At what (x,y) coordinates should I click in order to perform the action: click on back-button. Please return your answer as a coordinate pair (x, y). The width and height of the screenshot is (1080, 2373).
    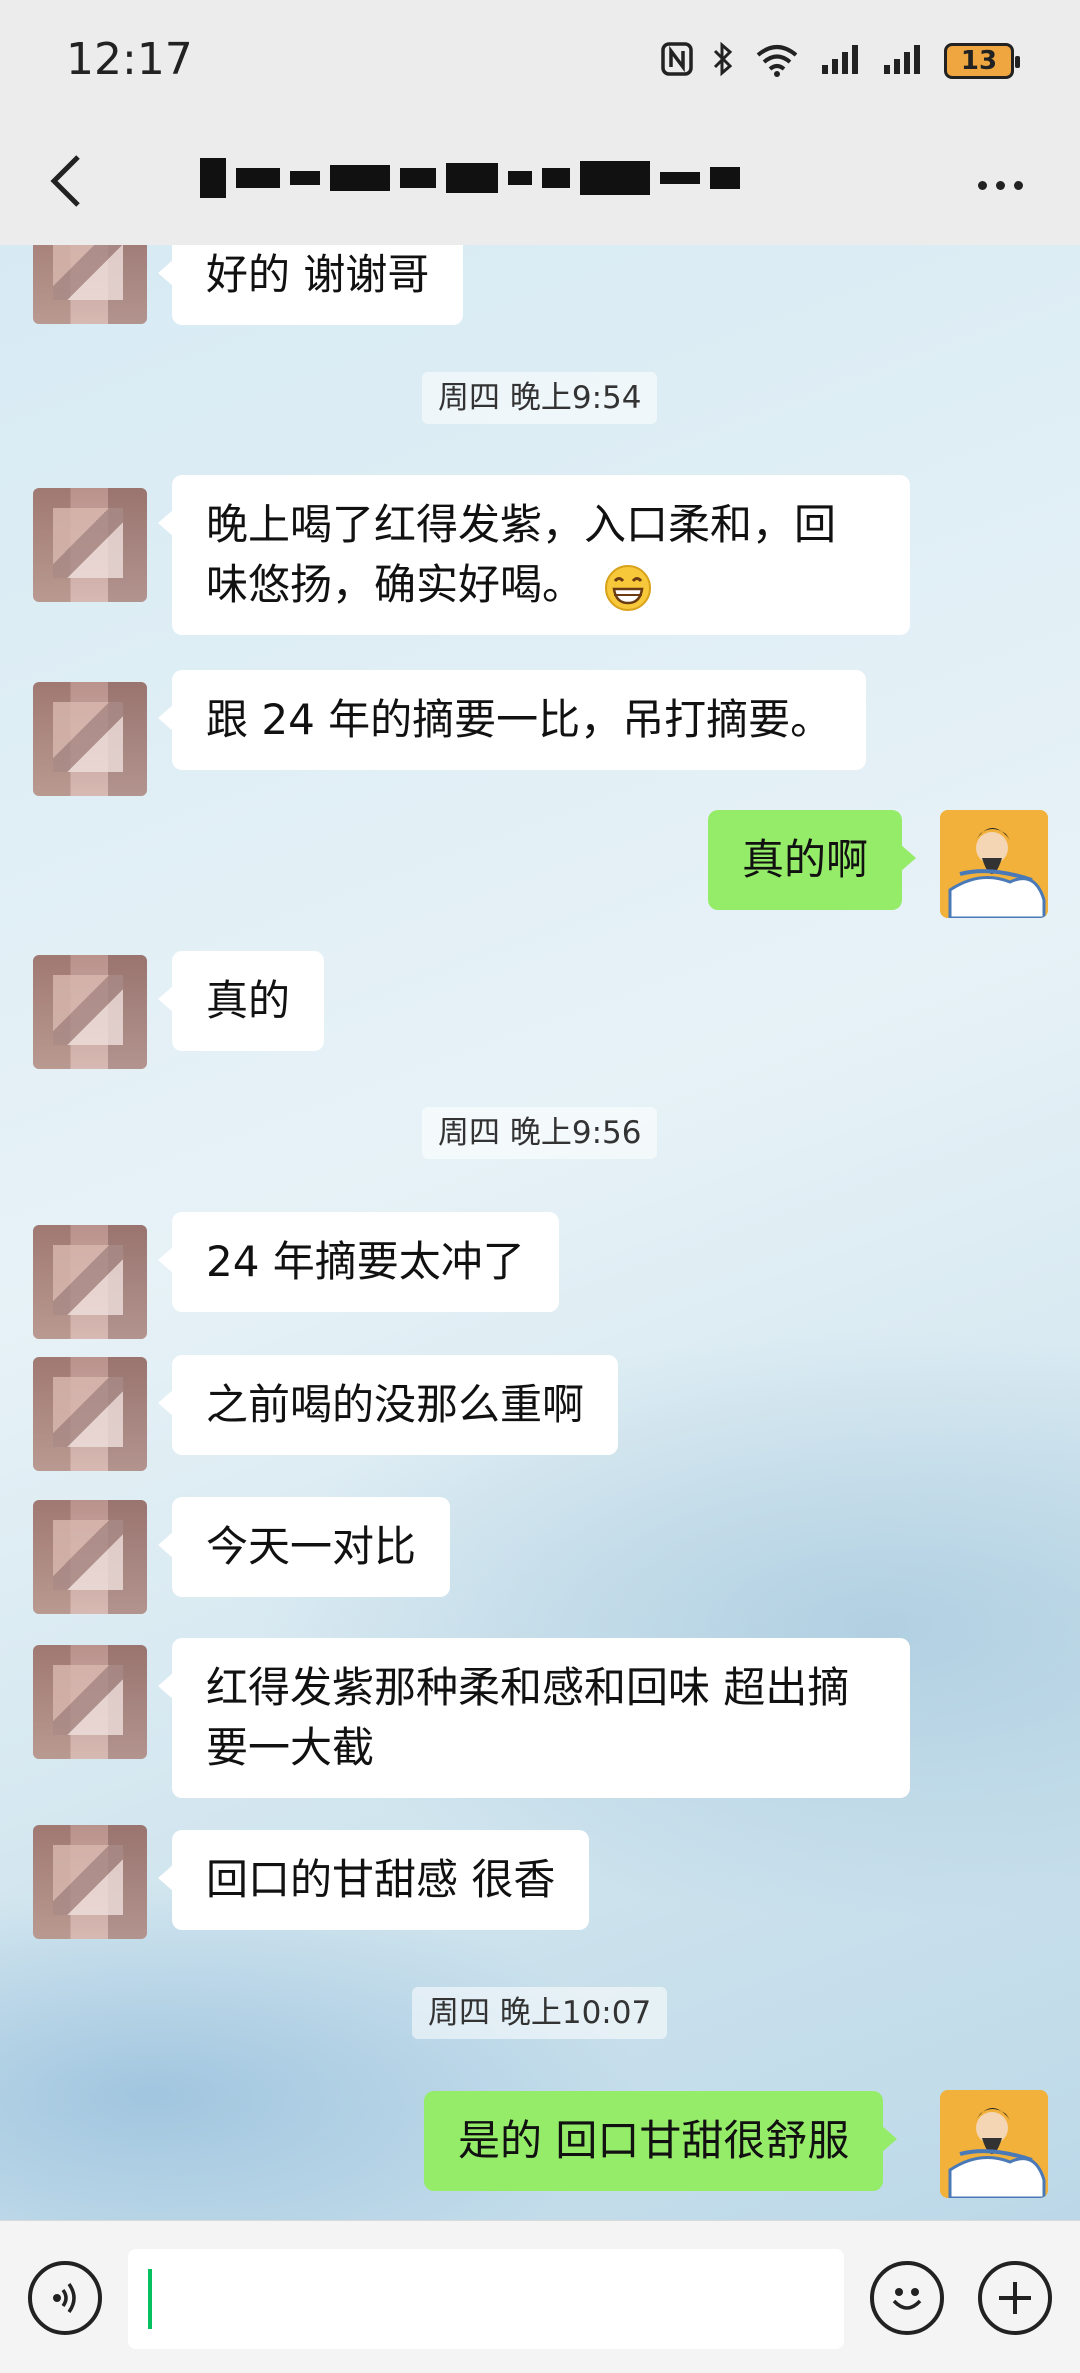
    Looking at the image, I should click on (66, 181).